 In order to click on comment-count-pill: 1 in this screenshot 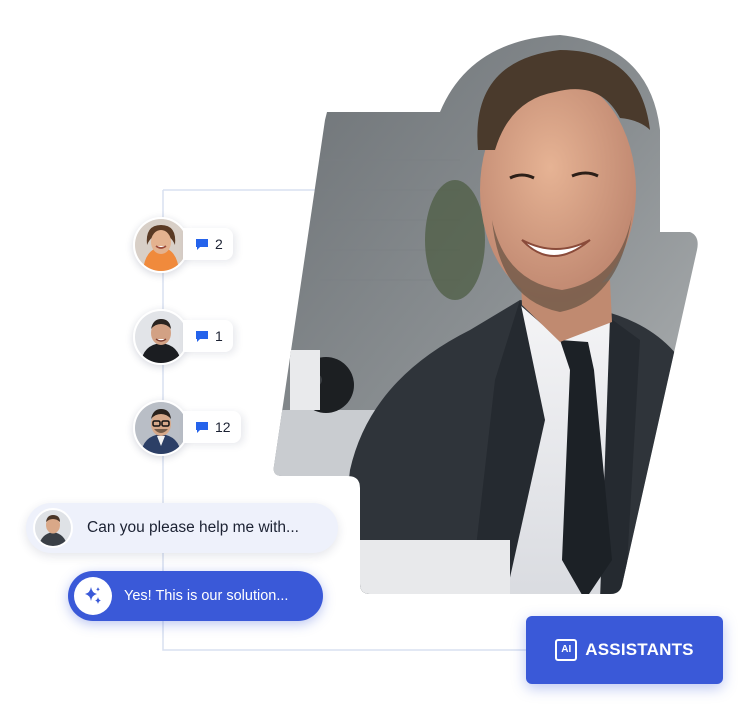, I will do `click(208, 336)`.